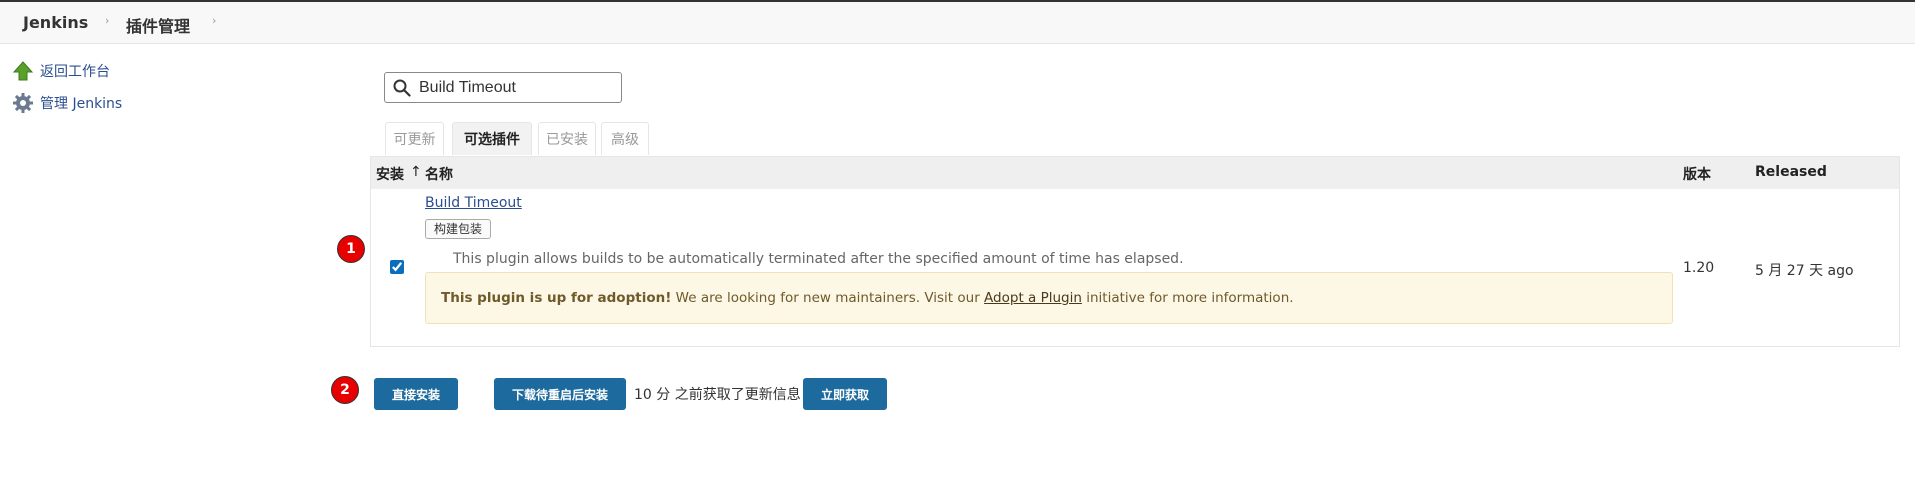 The width and height of the screenshot is (1915, 489). I want to click on tab-advanced: 高级, so click(625, 138).